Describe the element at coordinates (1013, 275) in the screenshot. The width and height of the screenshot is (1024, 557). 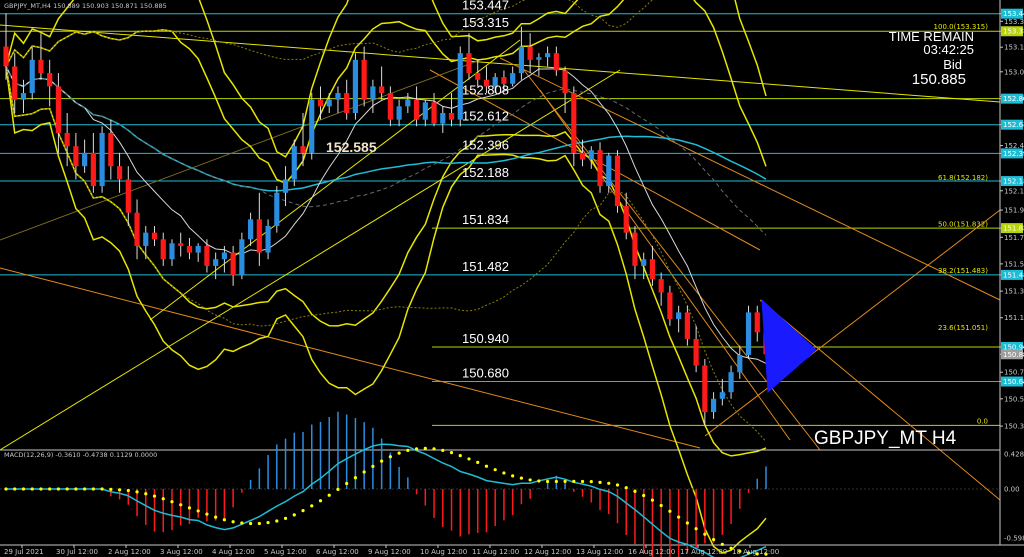
I see `price-axis-box-label: 151.482` at that location.